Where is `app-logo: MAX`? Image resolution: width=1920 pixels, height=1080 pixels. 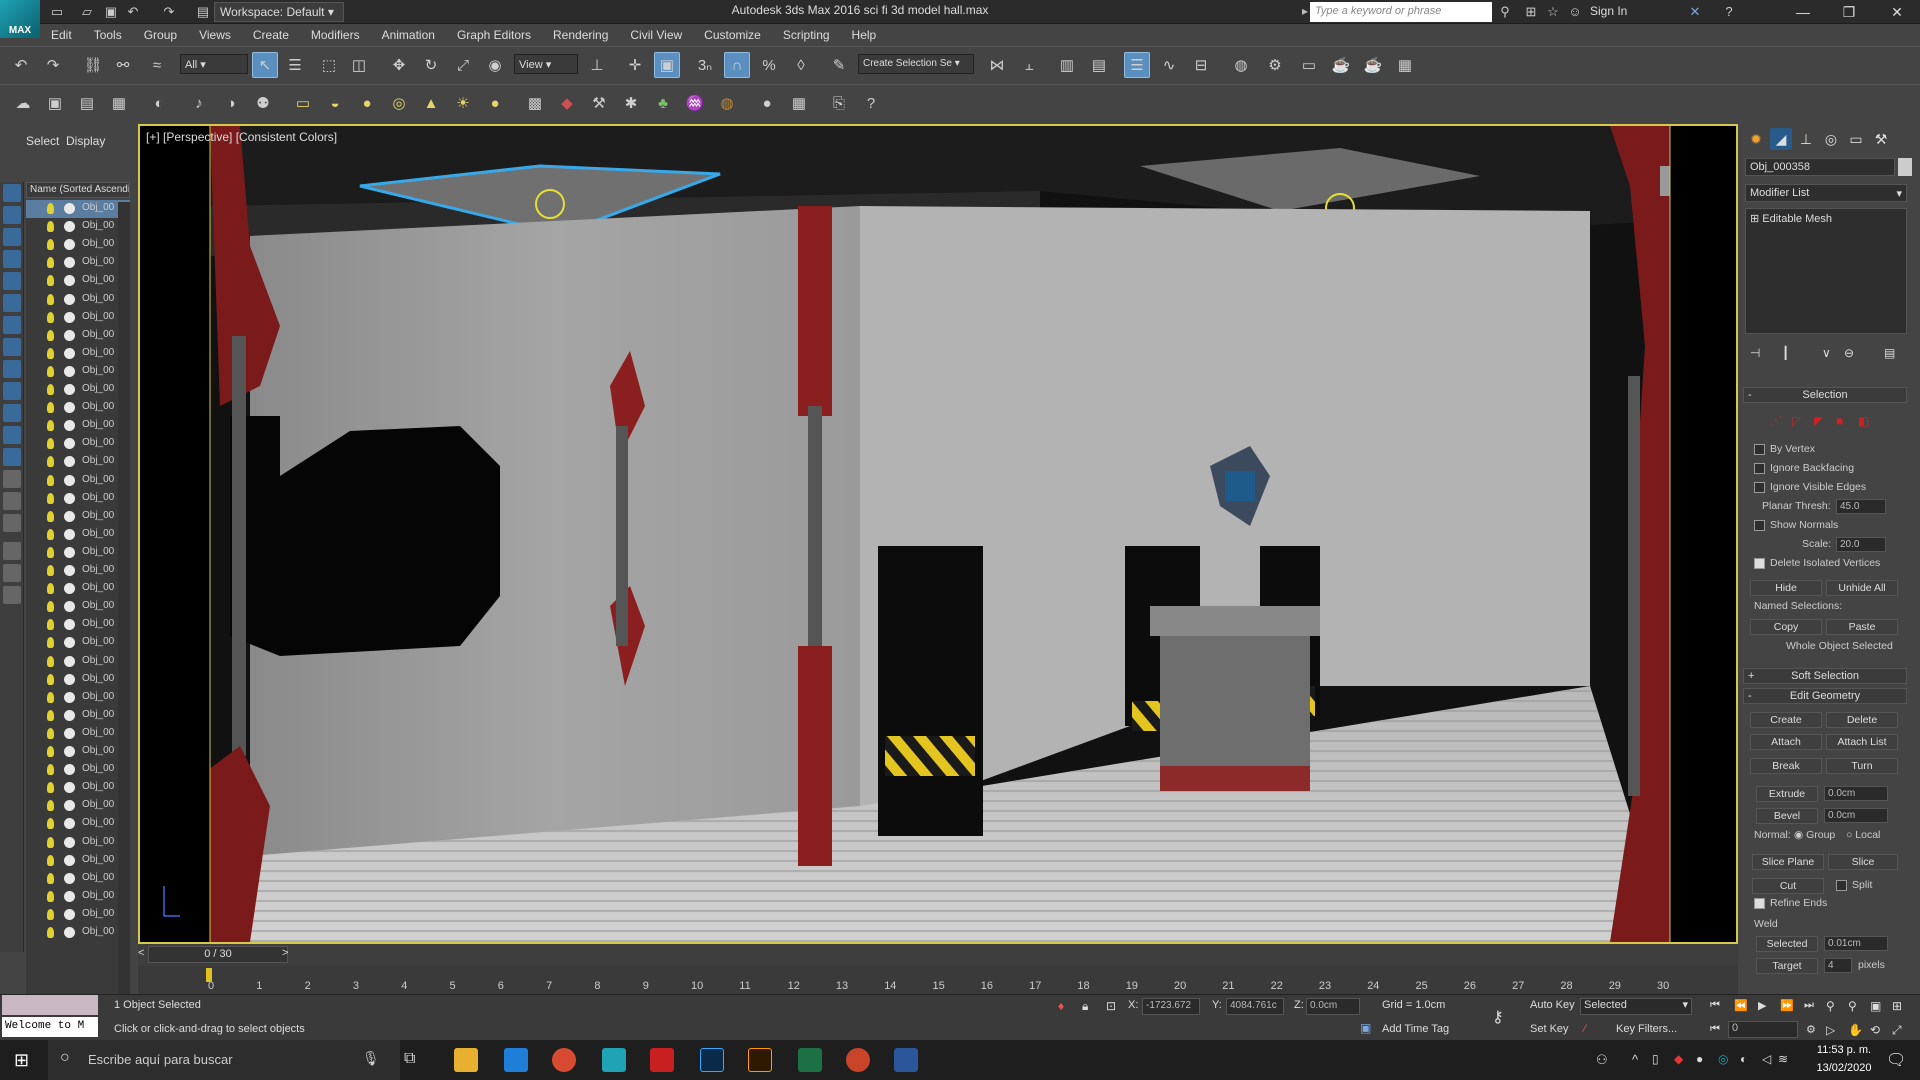
app-logo: MAX is located at coordinates (20, 19).